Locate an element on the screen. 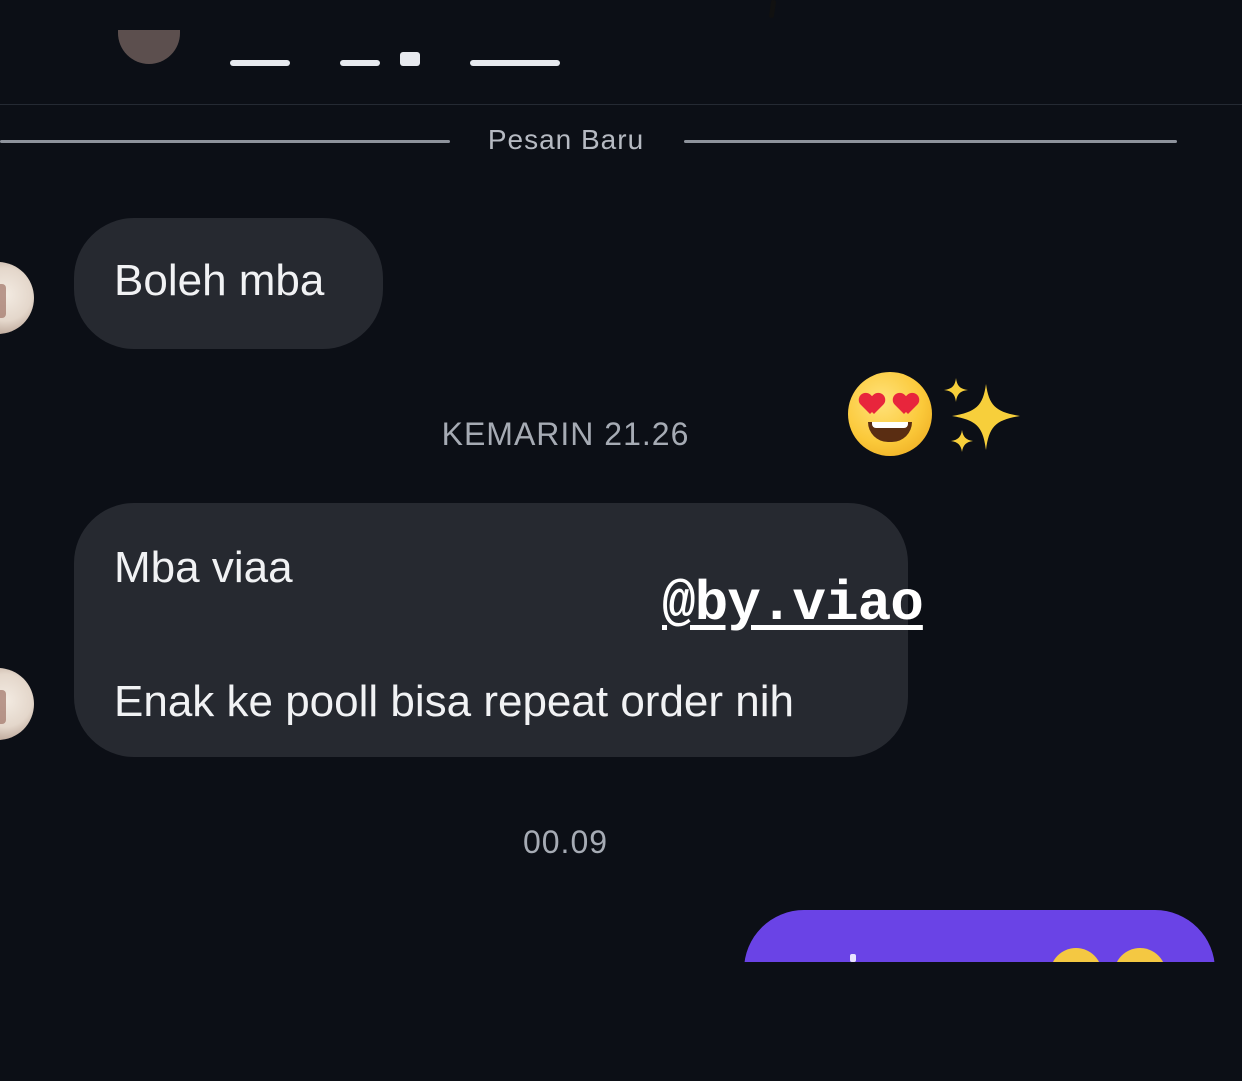 The height and width of the screenshot is (1081, 1242). bottom-blank-area is located at coordinates (621, 1021).